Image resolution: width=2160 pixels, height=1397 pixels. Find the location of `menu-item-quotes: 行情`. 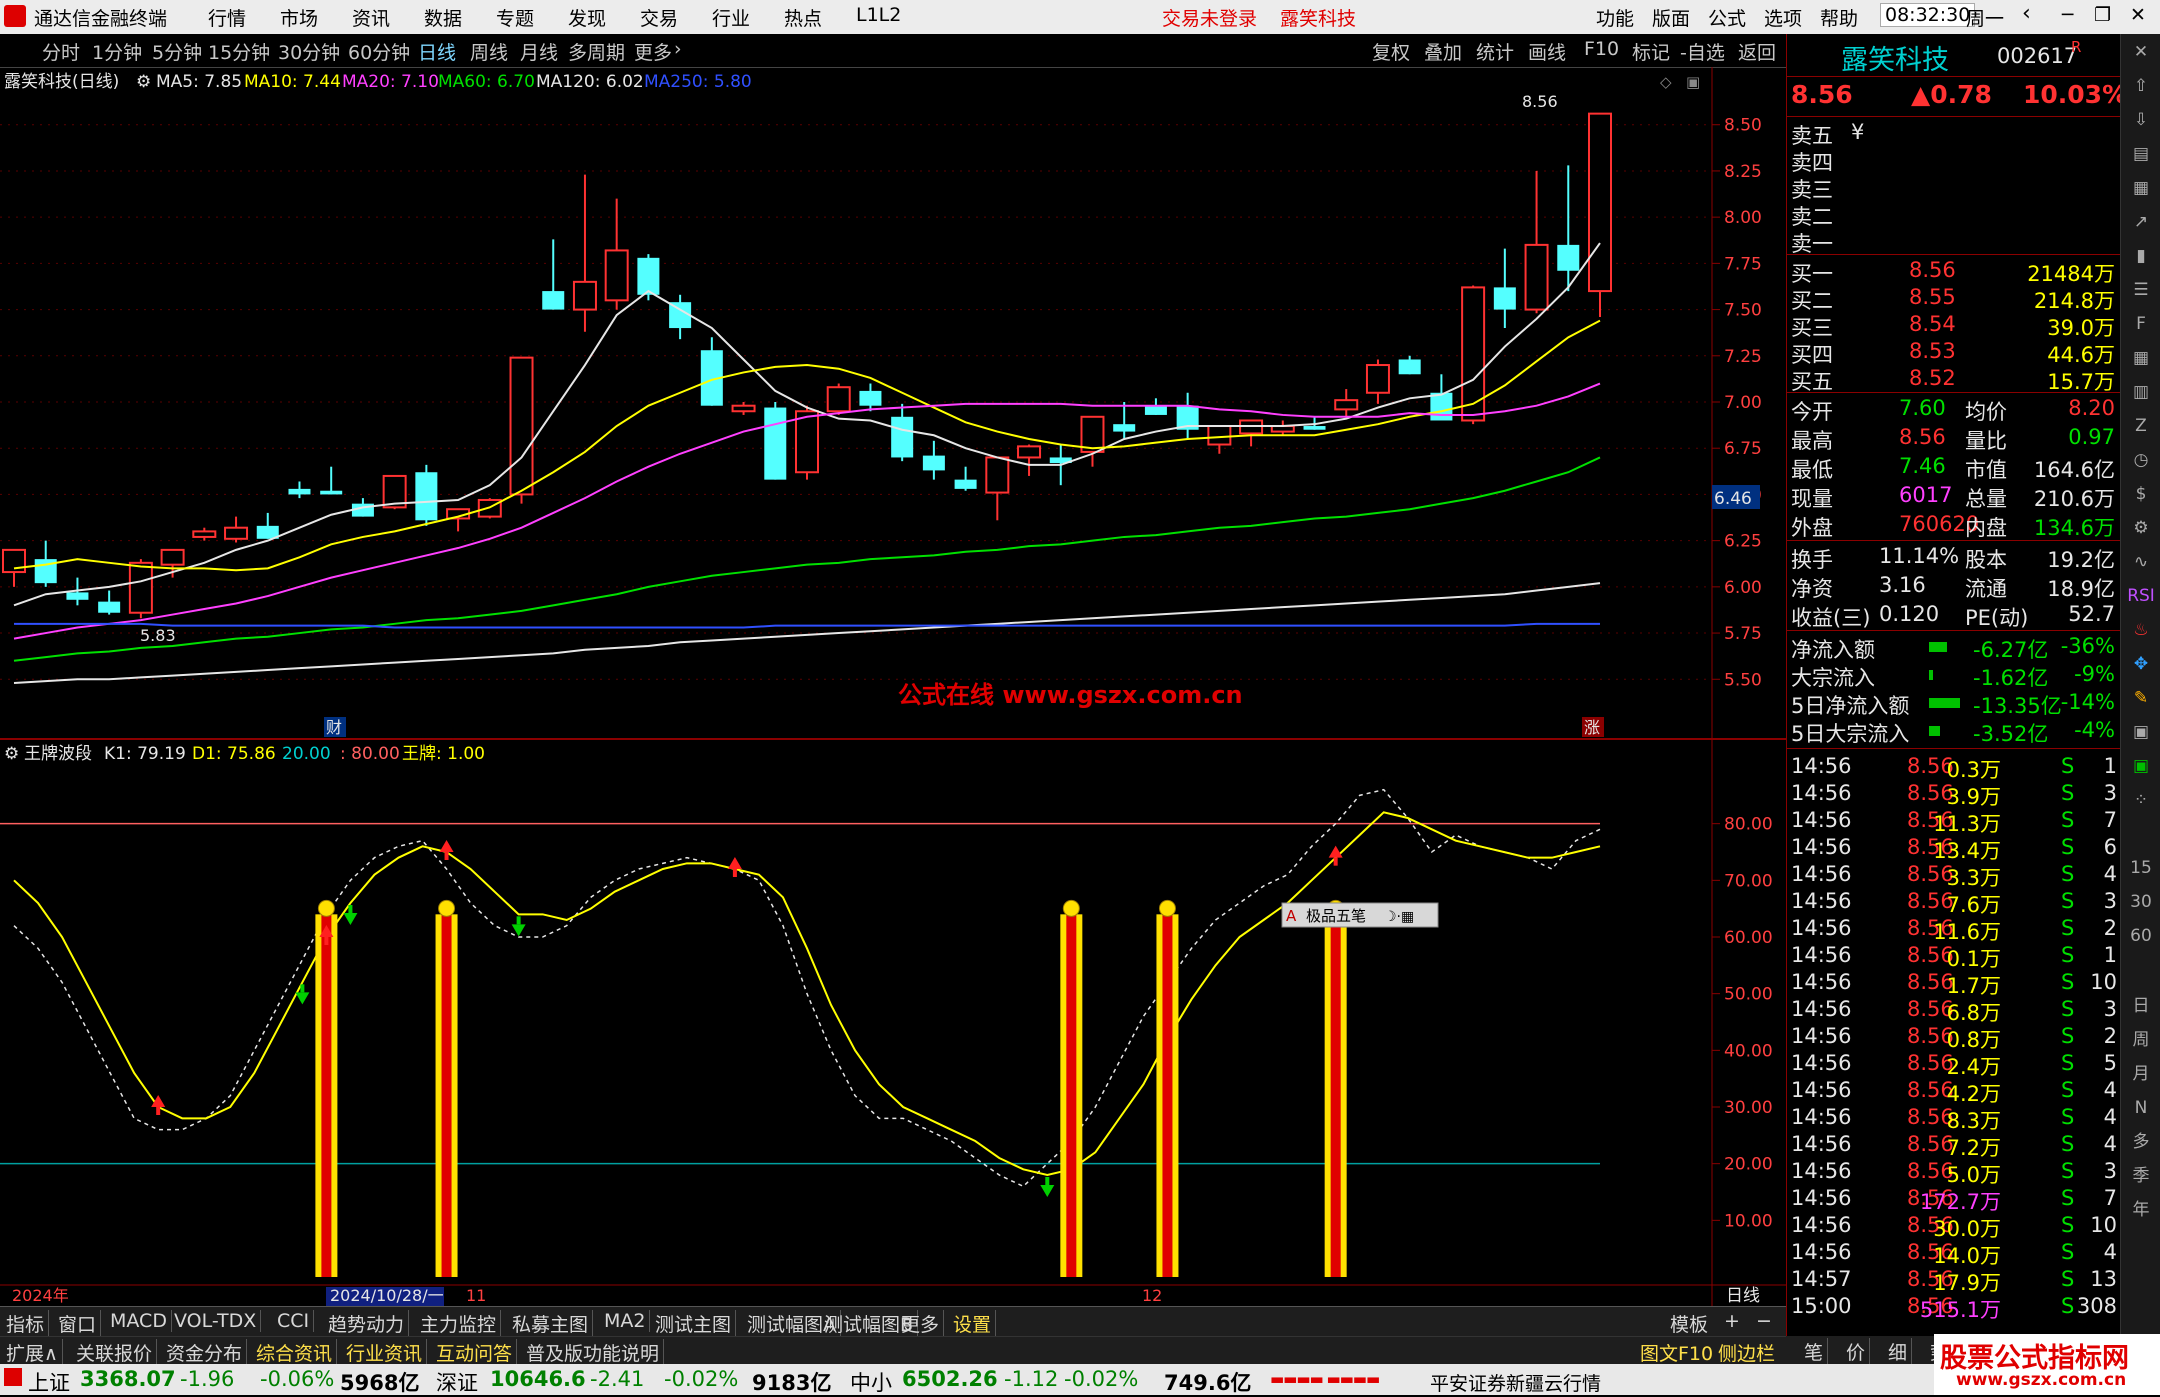

menu-item-quotes: 行情 is located at coordinates (227, 17).